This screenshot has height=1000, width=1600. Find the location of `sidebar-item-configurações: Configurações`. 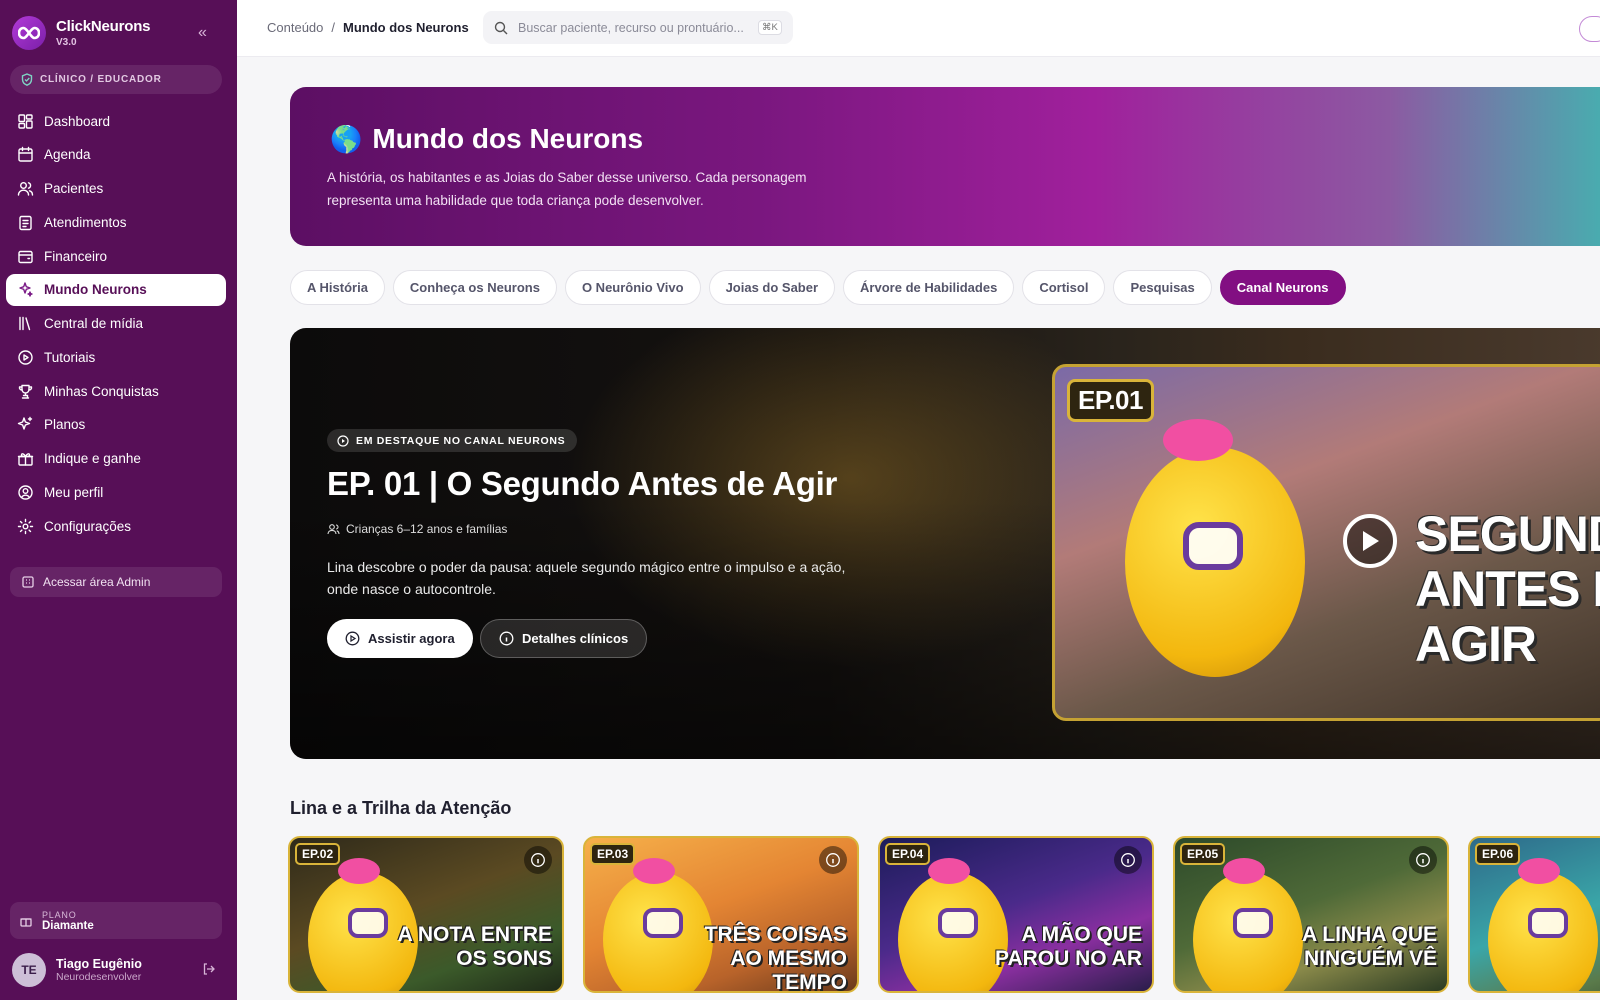

sidebar-item-configurações: Configurações is located at coordinates (116, 526).